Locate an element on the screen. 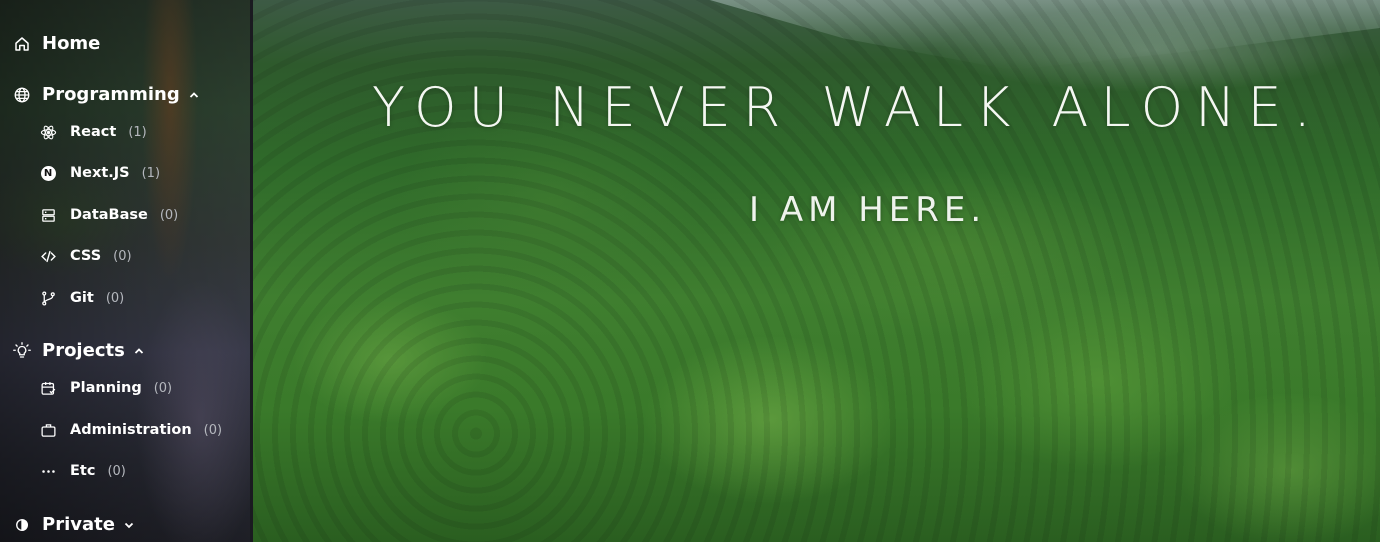 The image size is (1380, 542). sidebar-section-label: Private is located at coordinates (78, 524).